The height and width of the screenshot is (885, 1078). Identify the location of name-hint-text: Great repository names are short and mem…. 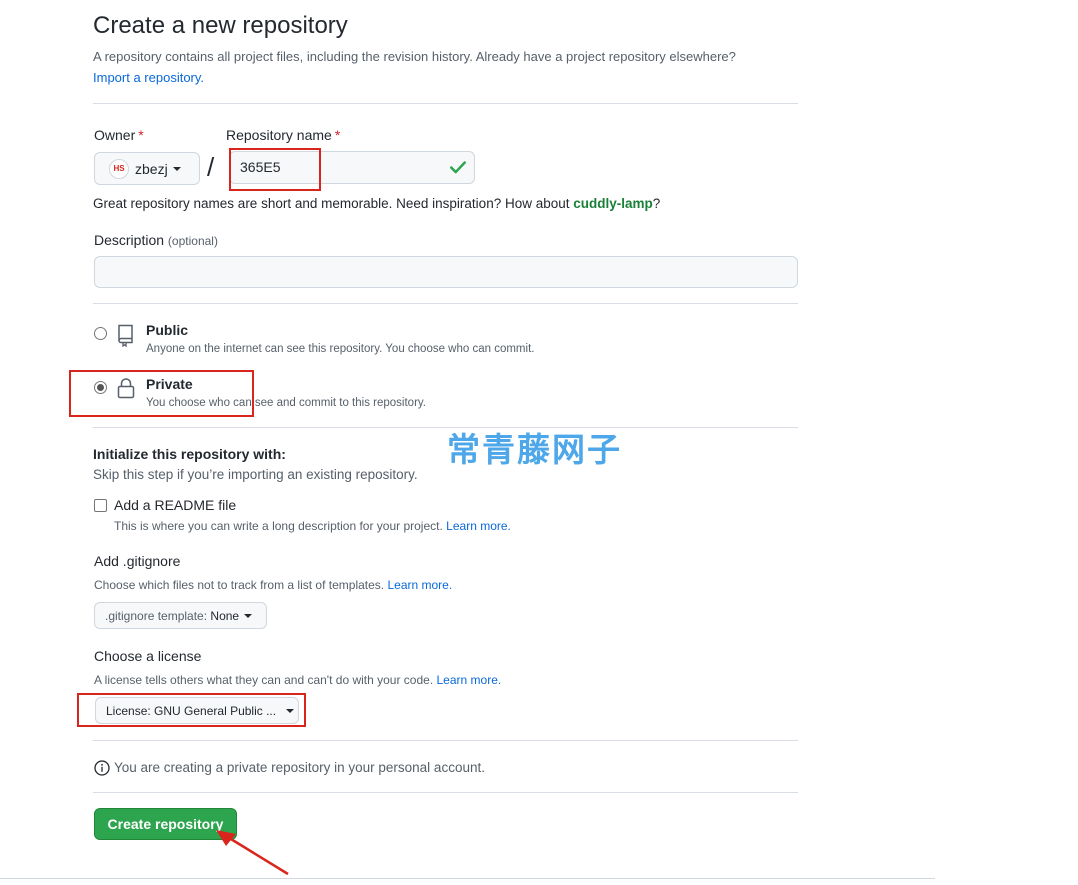
(333, 203).